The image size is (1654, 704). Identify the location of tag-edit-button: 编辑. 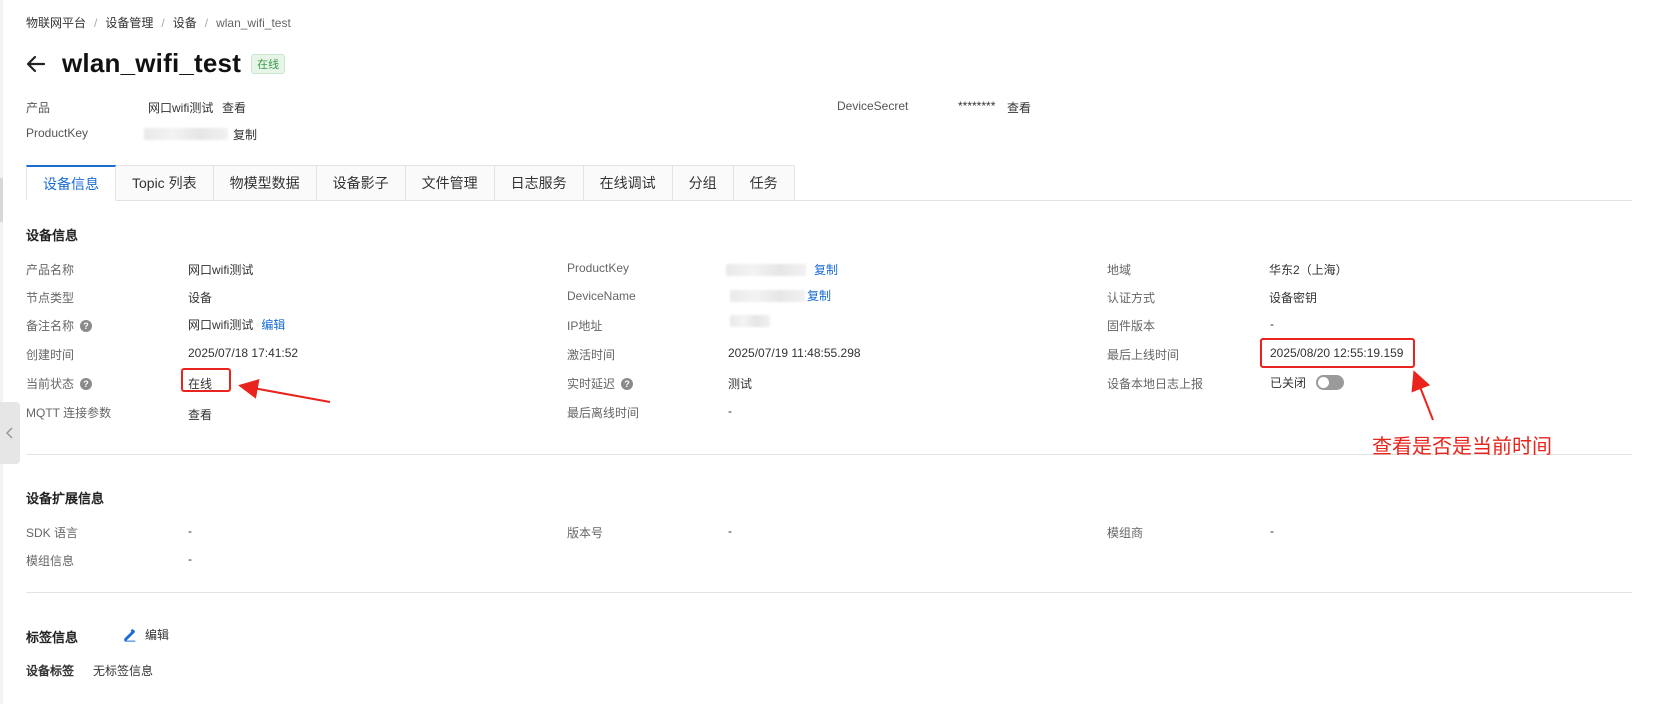
(146, 634).